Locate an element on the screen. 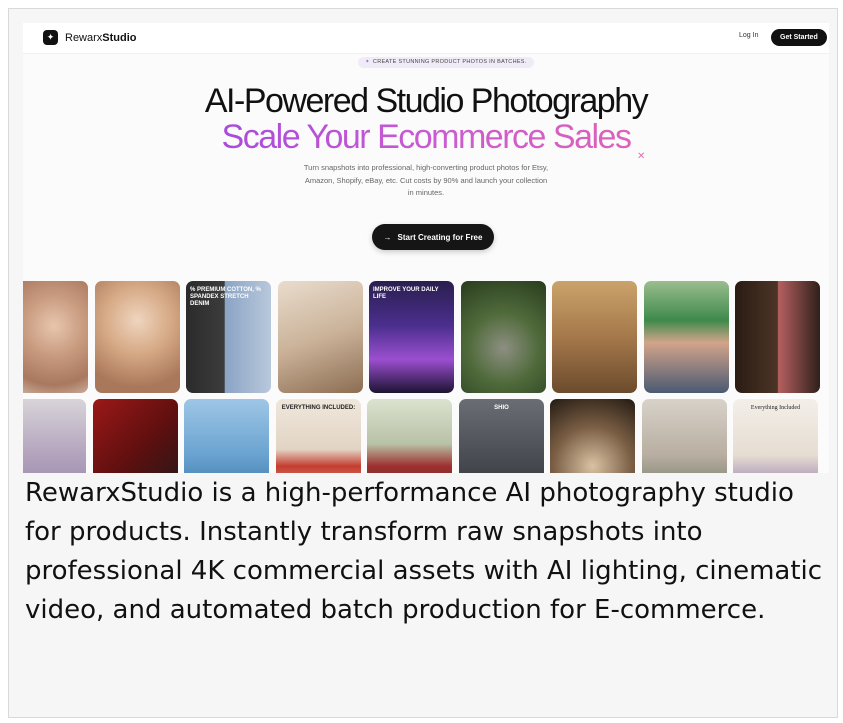 The height and width of the screenshot is (723, 843). gallery-tile-amethyst-bracelet: Everything Included is located at coordinates (775, 436).